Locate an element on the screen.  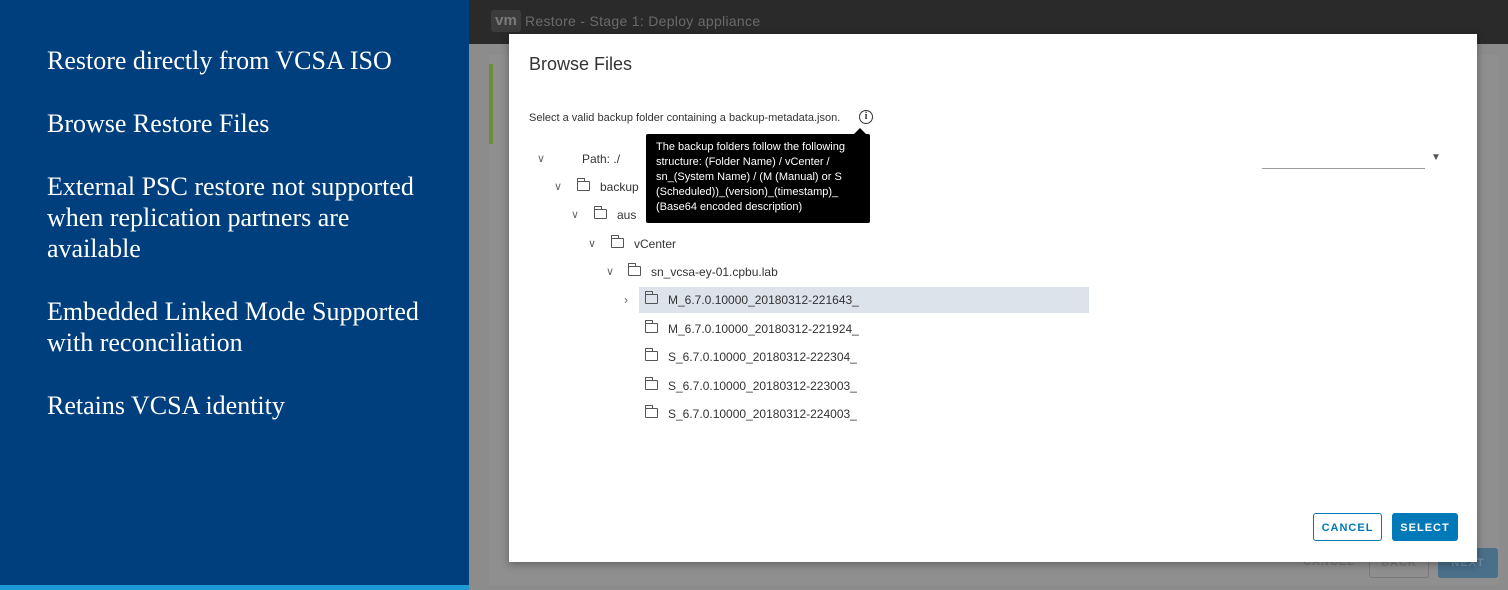
backup-item-label: S_6.7.0.10000_20180312-224003_ is located at coordinates (762, 414).